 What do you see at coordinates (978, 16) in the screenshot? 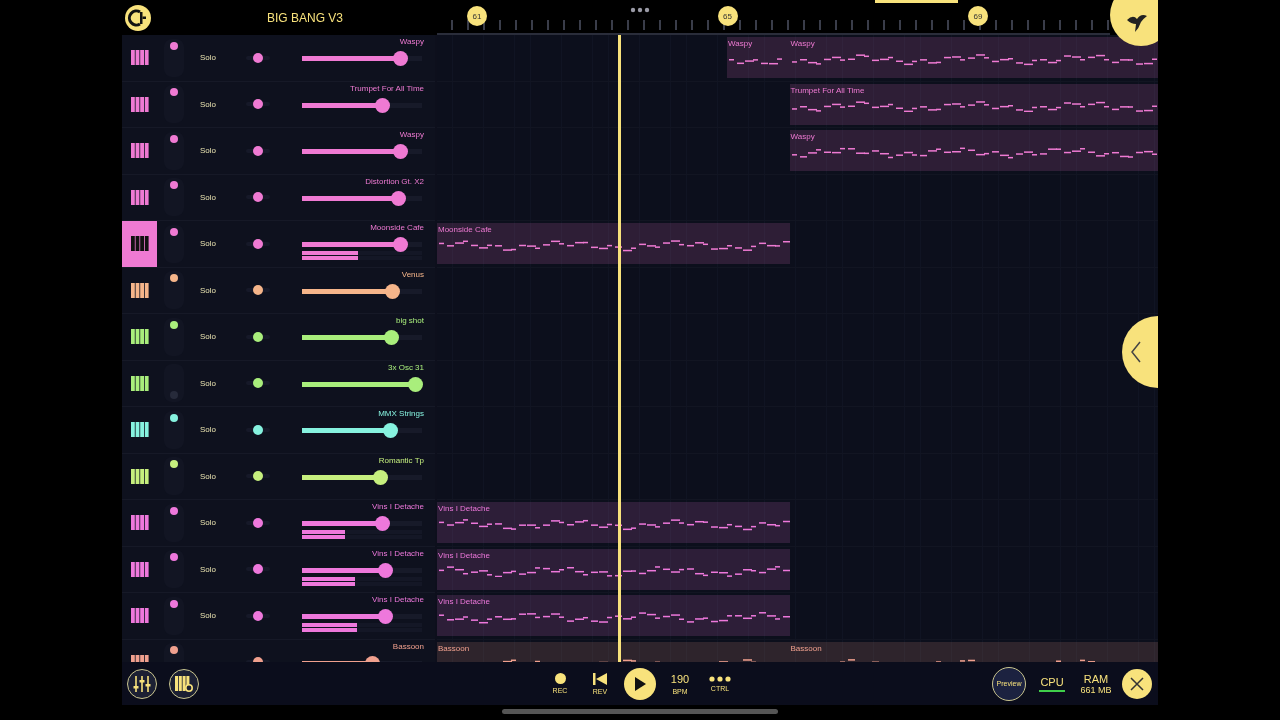
I see `bar-marker: 69` at bounding box center [978, 16].